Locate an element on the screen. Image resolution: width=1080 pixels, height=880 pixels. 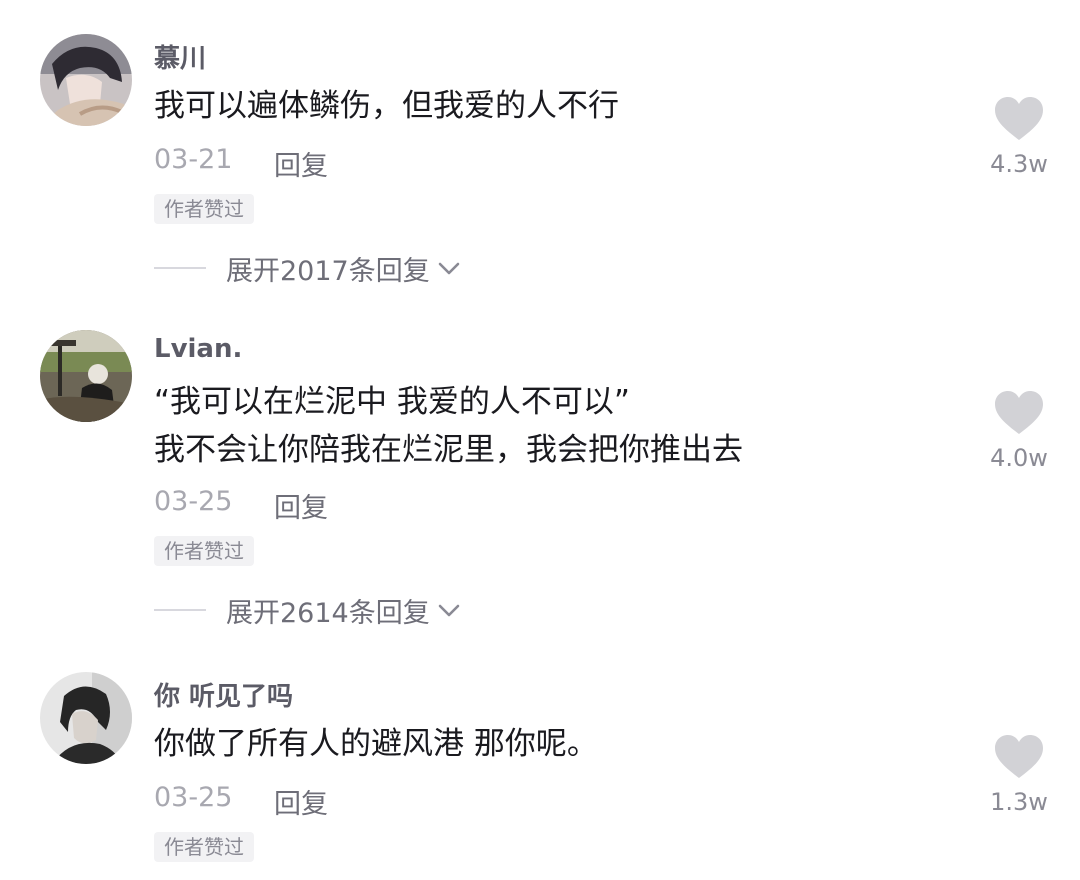
like-button: 4.3w is located at coordinates (1019, 137).